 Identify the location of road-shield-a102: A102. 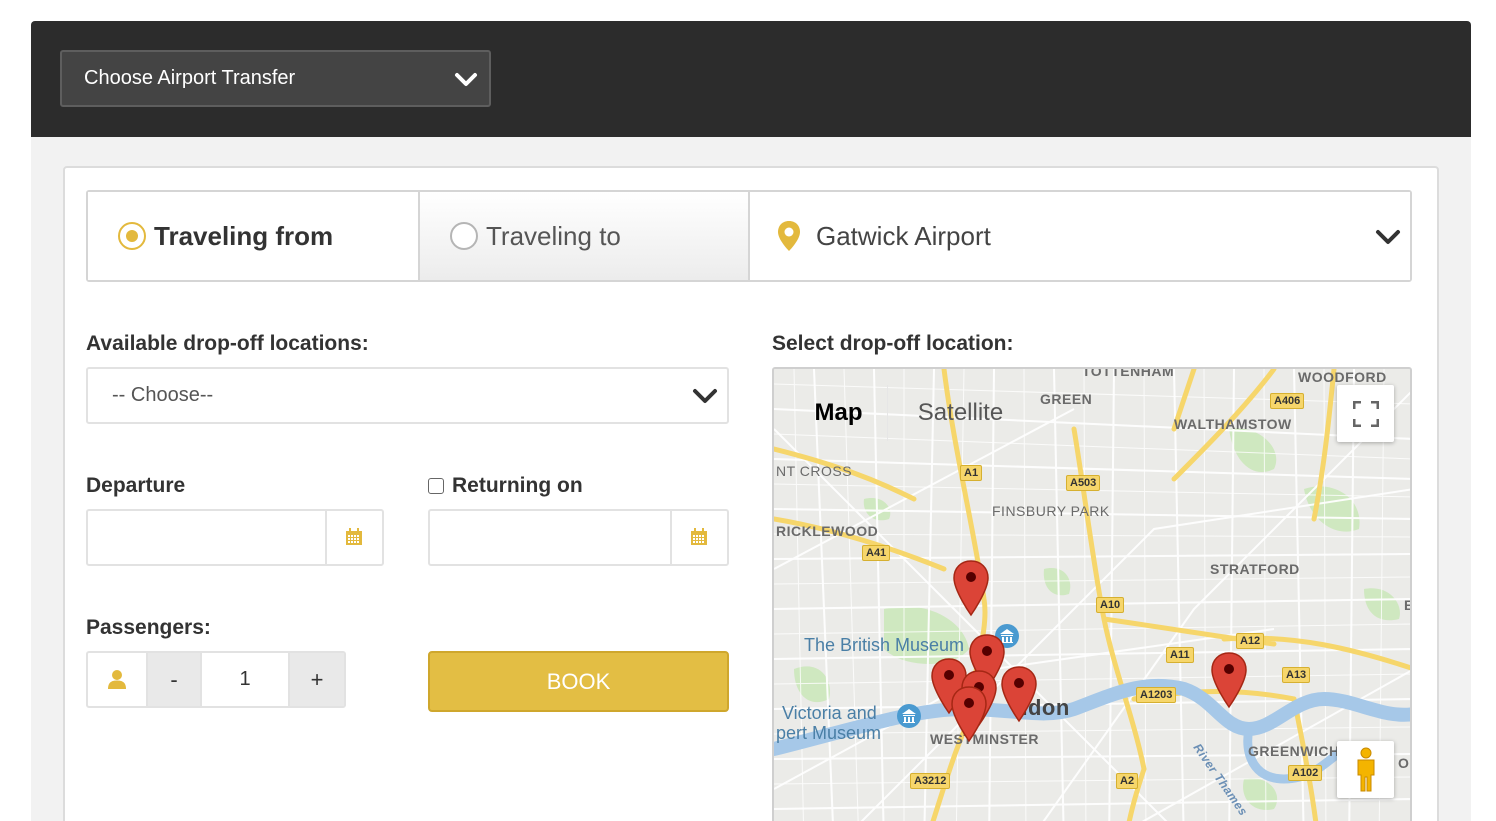
(1305, 773).